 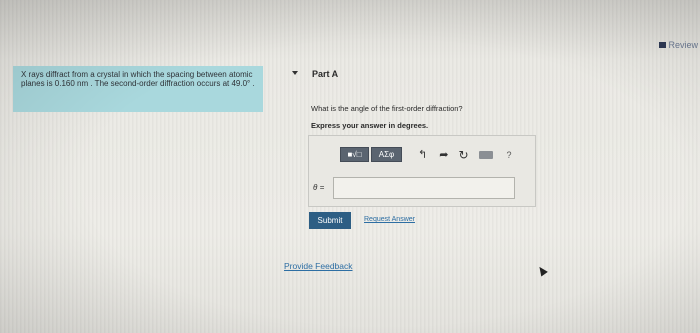 I want to click on reset-icon: ↻, so click(x=463, y=155).